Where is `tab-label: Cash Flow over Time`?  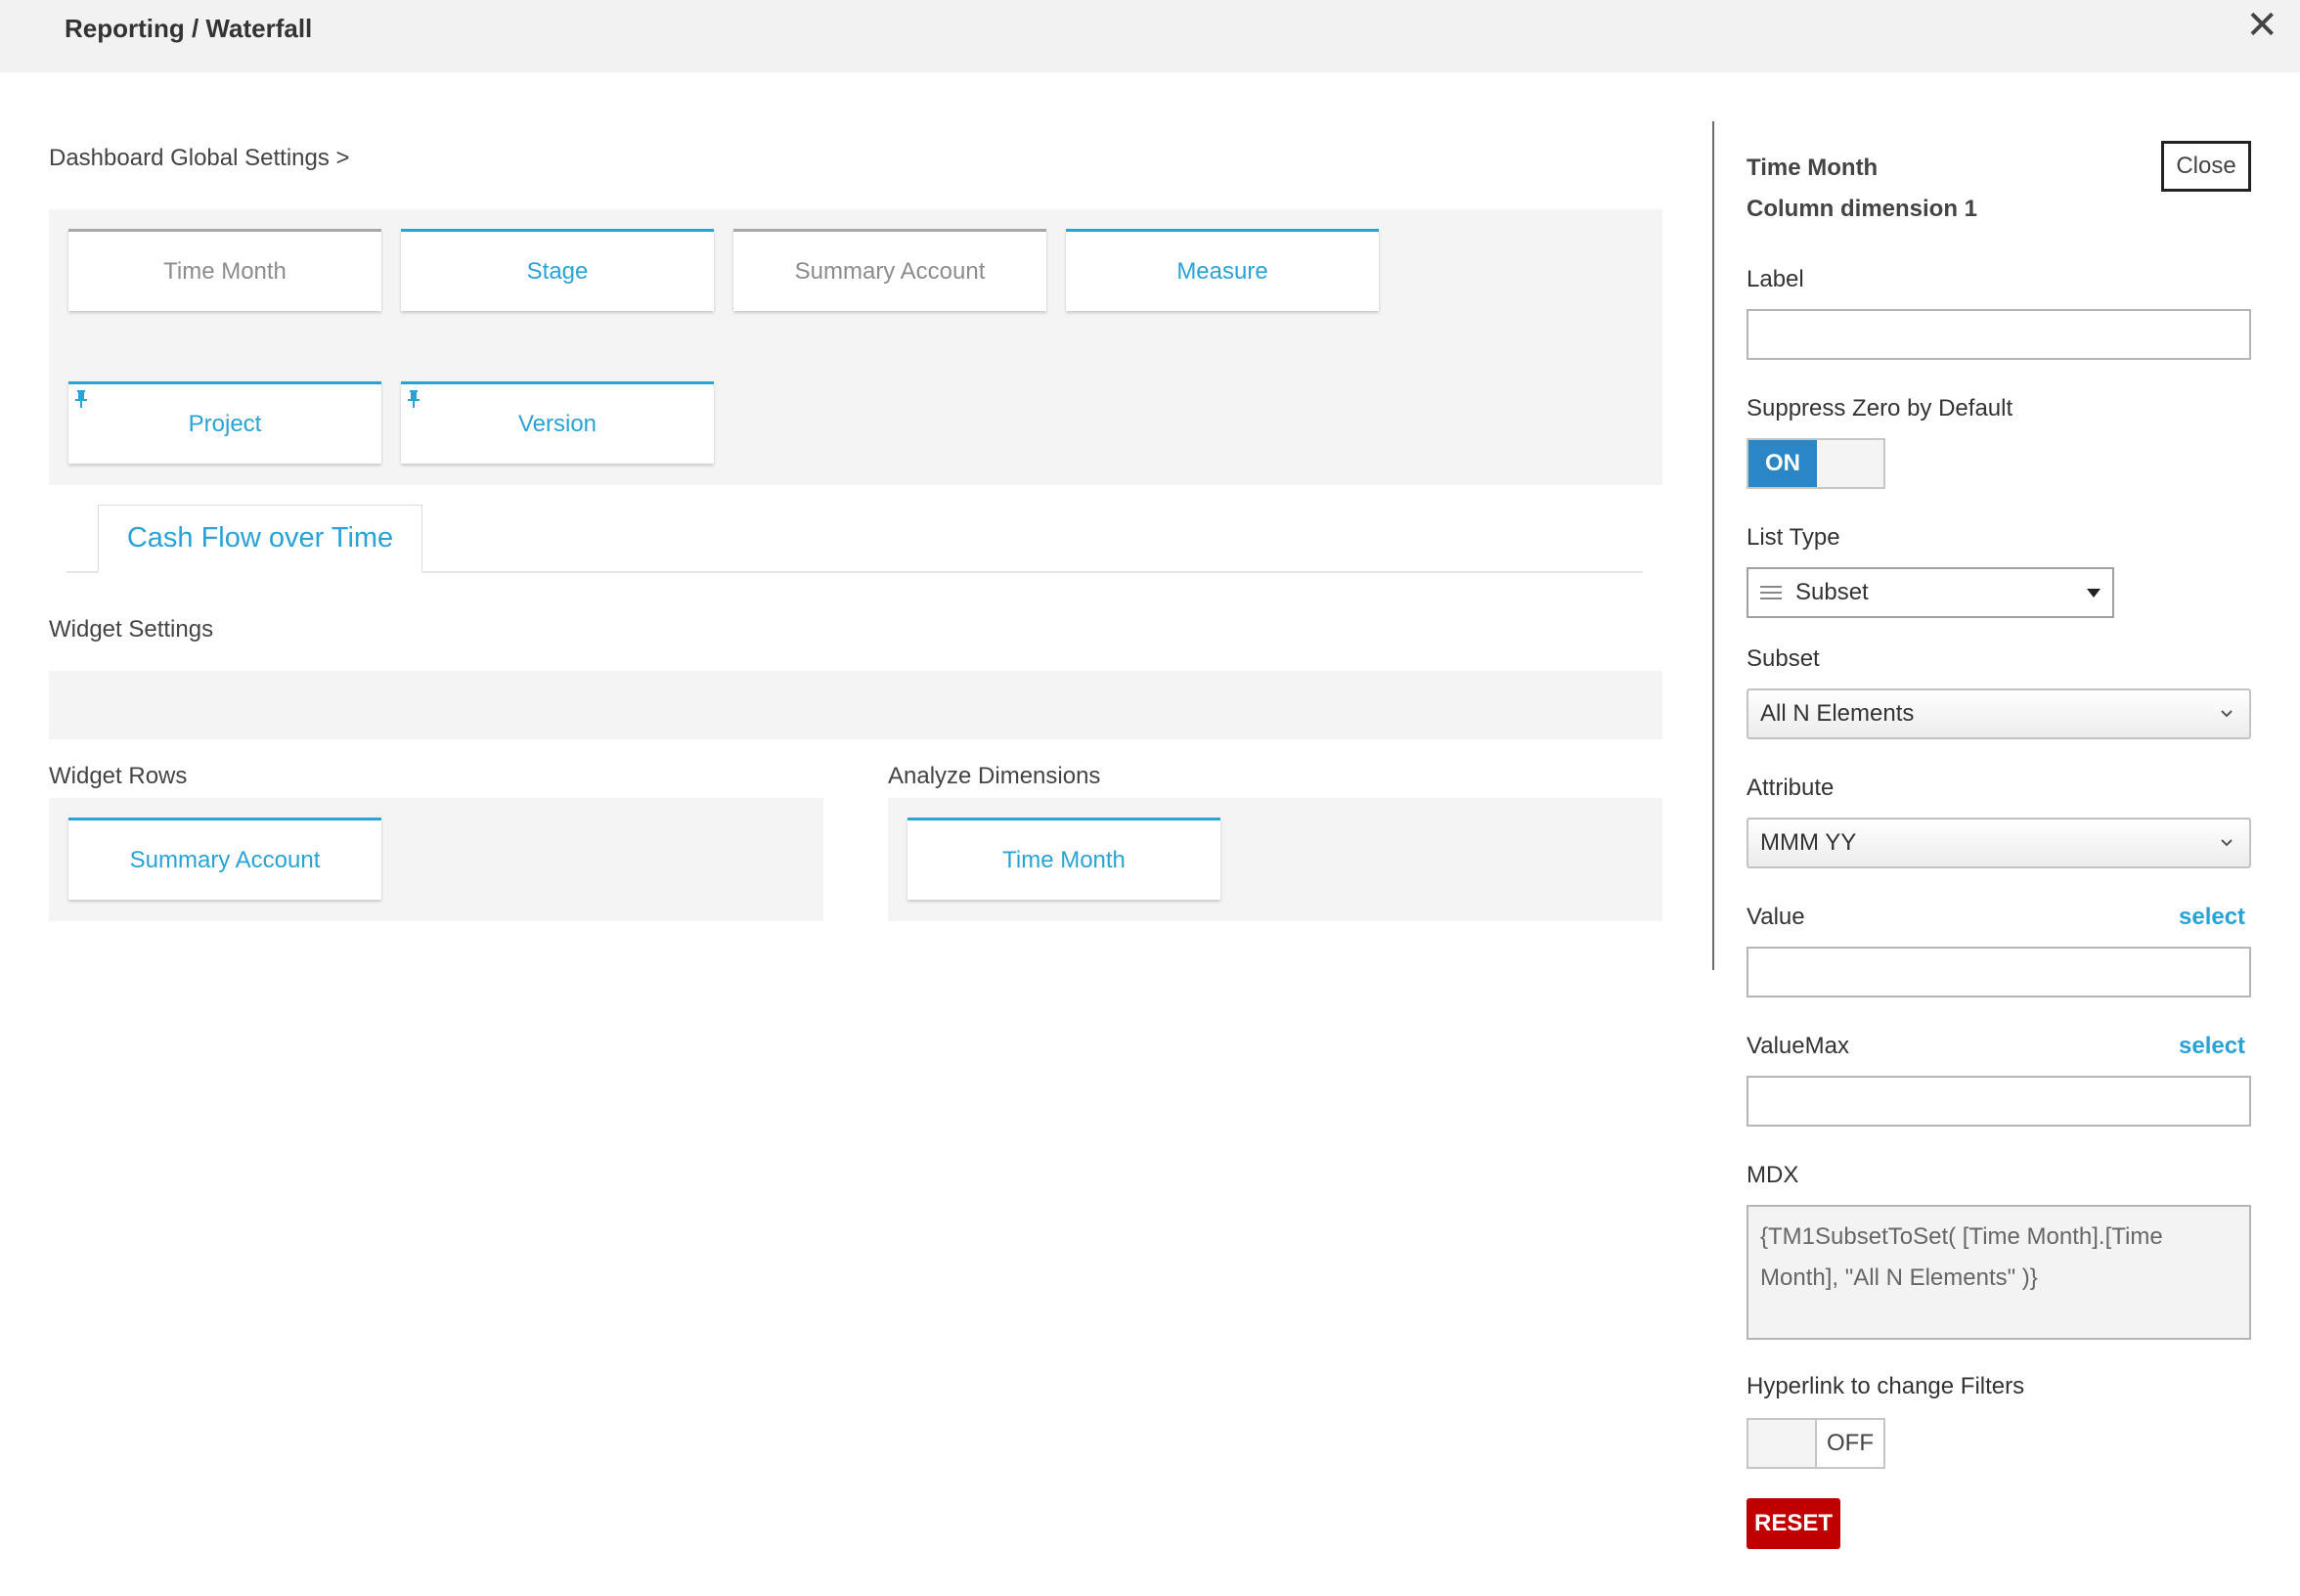 tab-label: Cash Flow over Time is located at coordinates (260, 538).